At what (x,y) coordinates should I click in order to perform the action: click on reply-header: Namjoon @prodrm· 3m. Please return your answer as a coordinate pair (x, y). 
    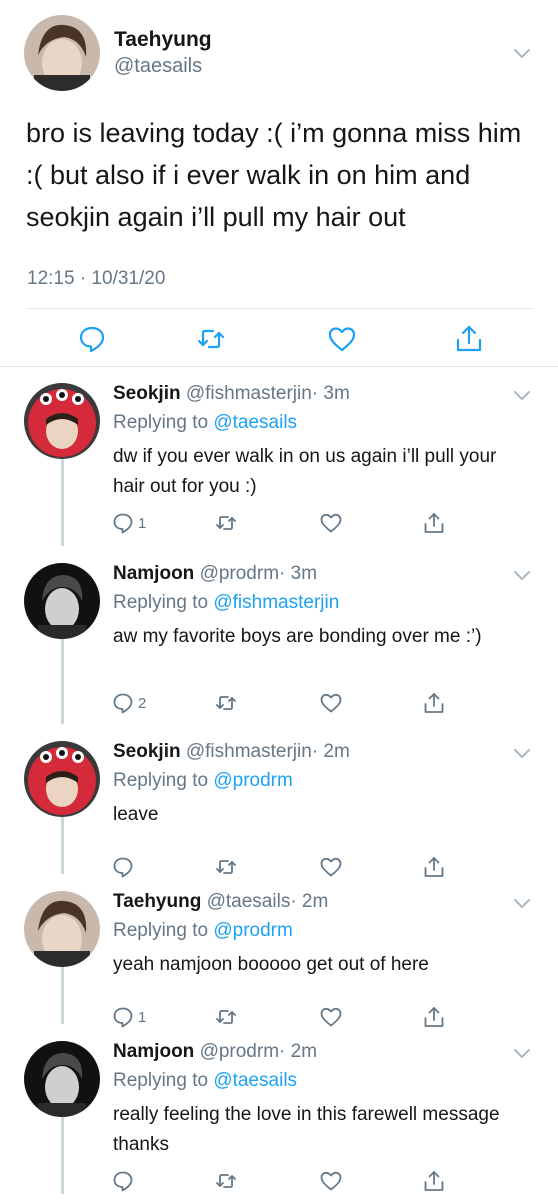
    Looking at the image, I should click on (215, 574).